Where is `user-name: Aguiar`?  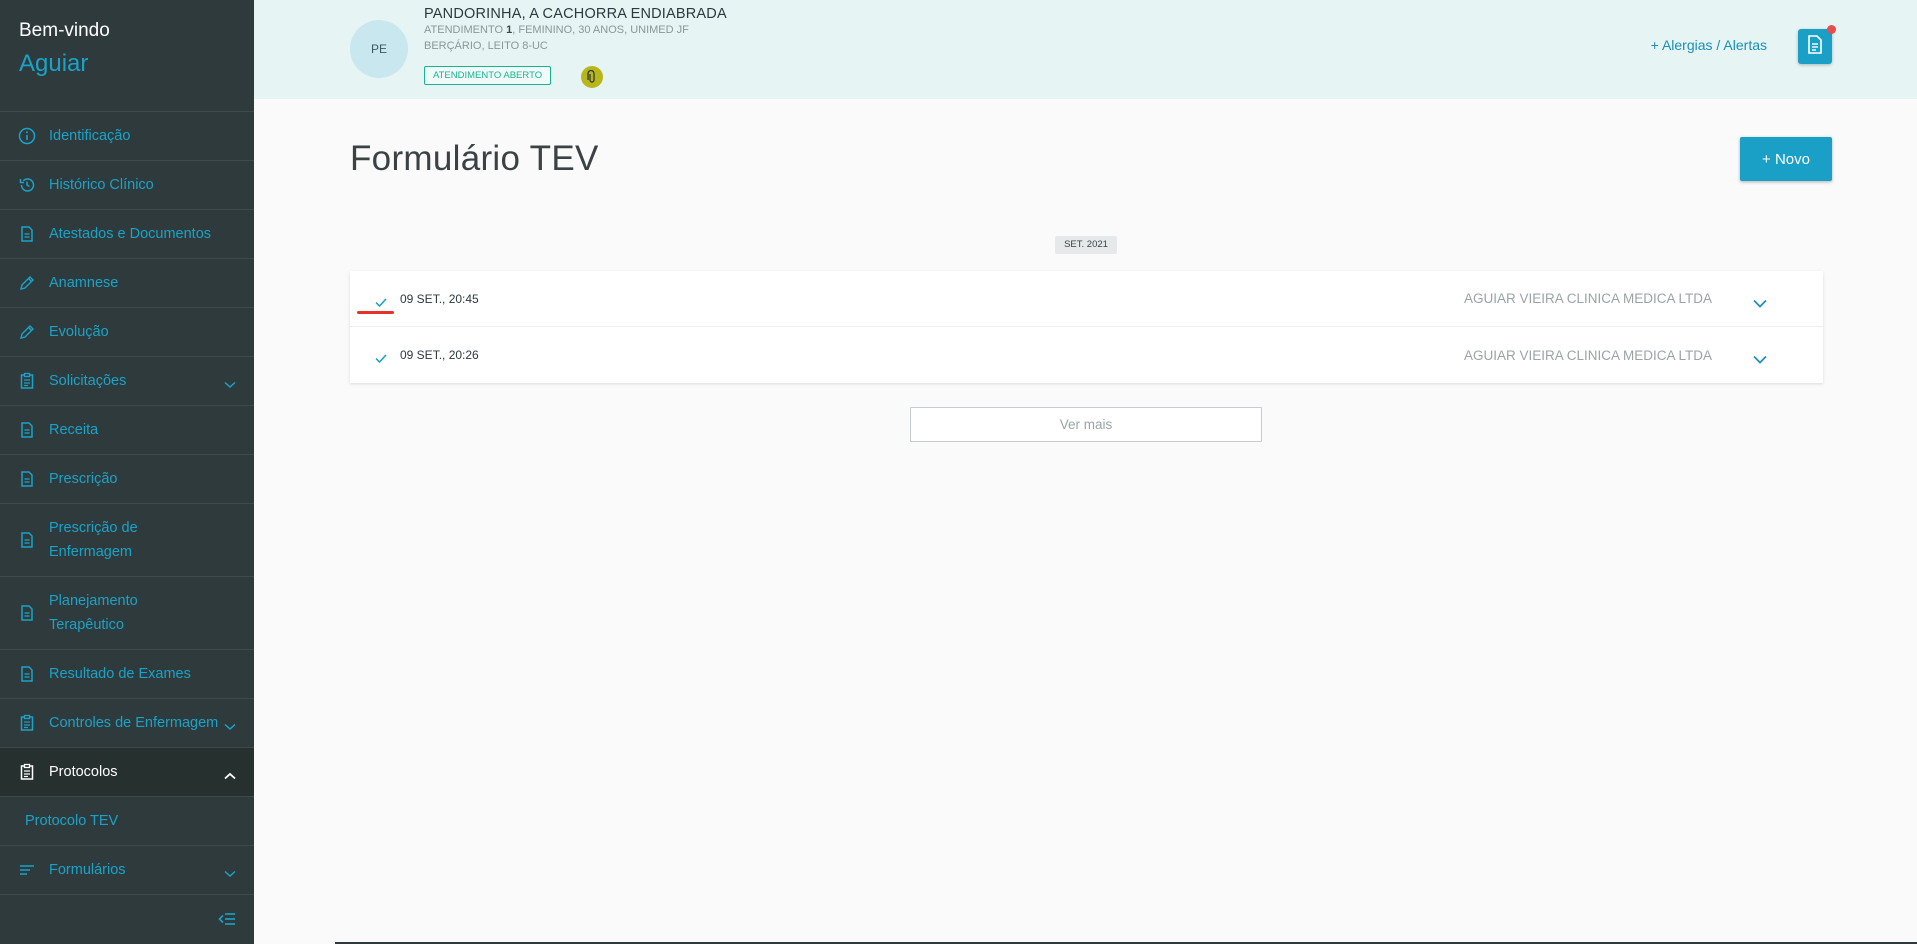 user-name: Aguiar is located at coordinates (54, 63).